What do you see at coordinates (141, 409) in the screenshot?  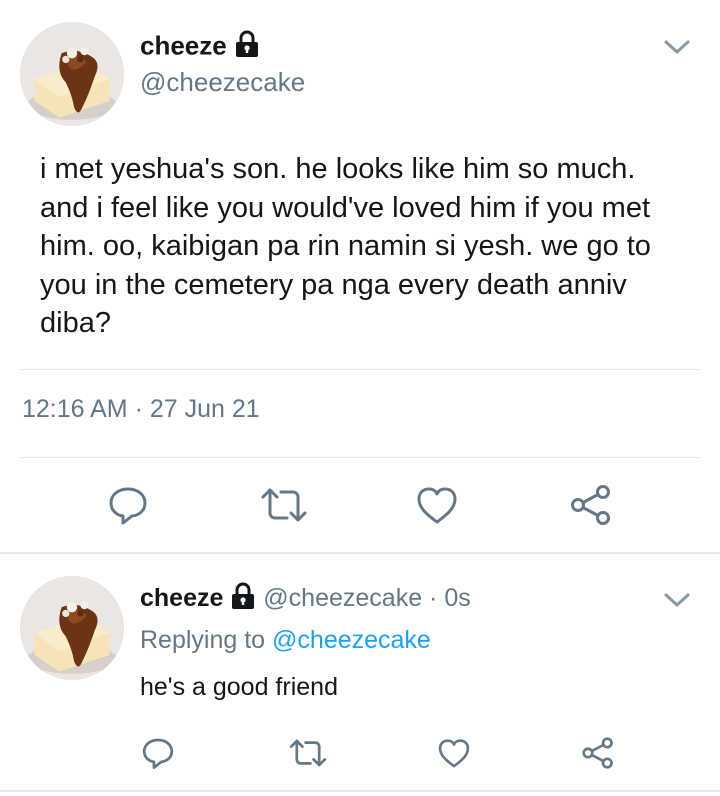 I see `timestamp: 12:16 AM · 27 Jun 21` at bounding box center [141, 409].